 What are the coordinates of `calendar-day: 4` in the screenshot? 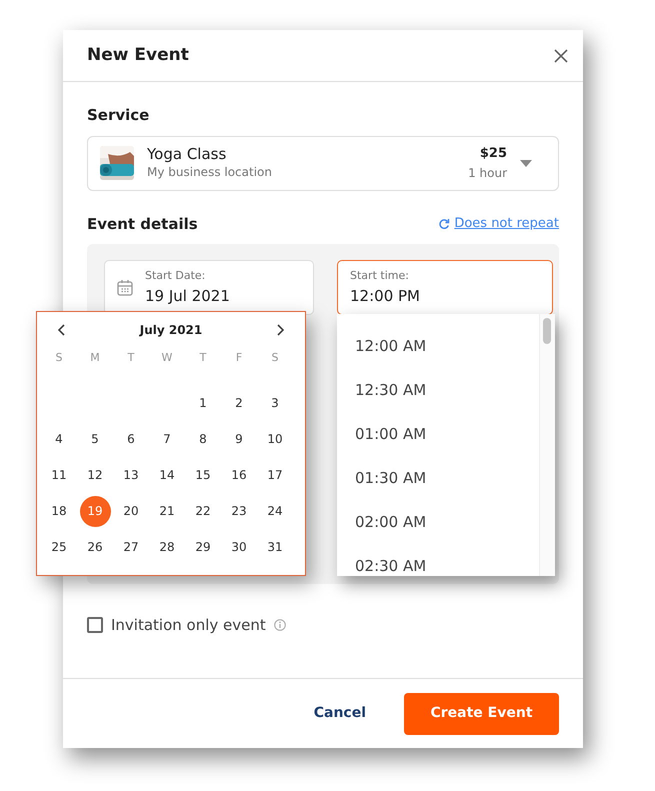 It's located at (59, 439).